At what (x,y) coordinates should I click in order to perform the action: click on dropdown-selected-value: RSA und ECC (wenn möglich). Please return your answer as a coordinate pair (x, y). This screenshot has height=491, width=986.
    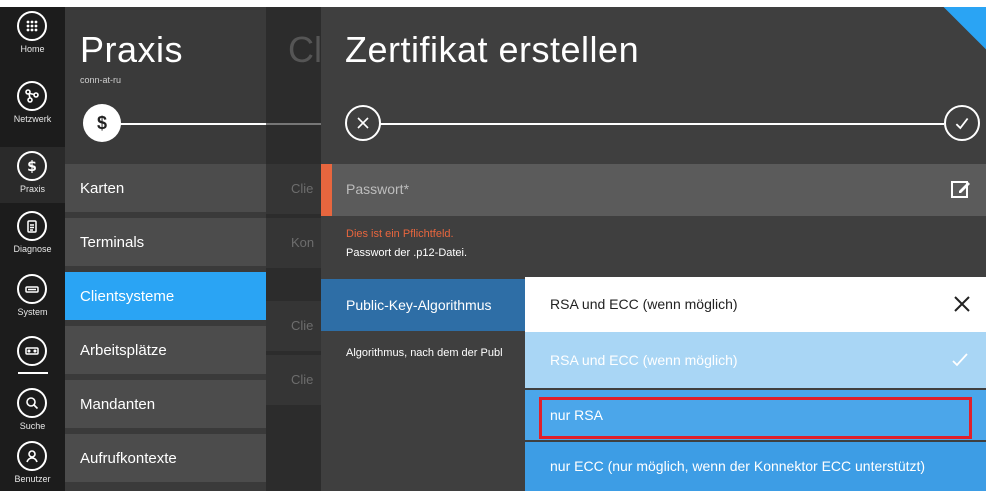
    Looking at the image, I should click on (644, 304).